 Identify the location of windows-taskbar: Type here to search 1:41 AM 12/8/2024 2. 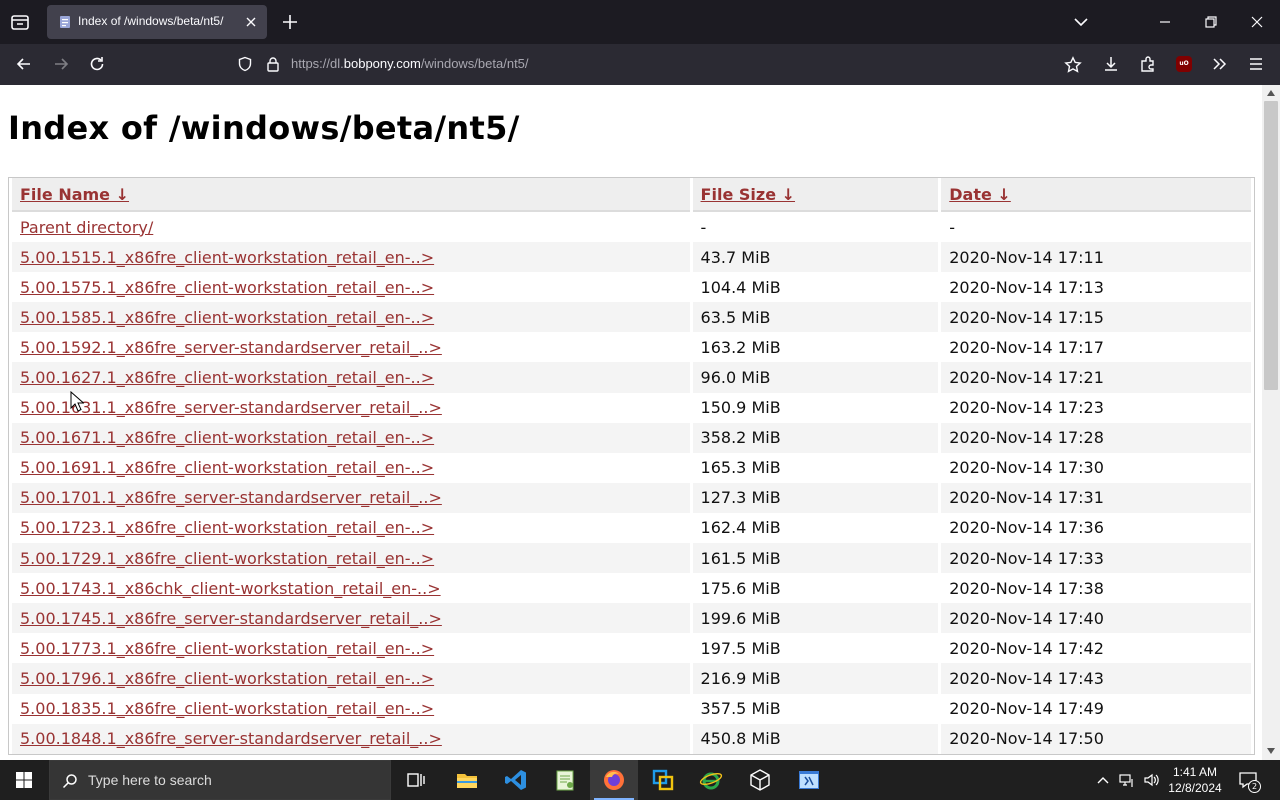
(640, 780).